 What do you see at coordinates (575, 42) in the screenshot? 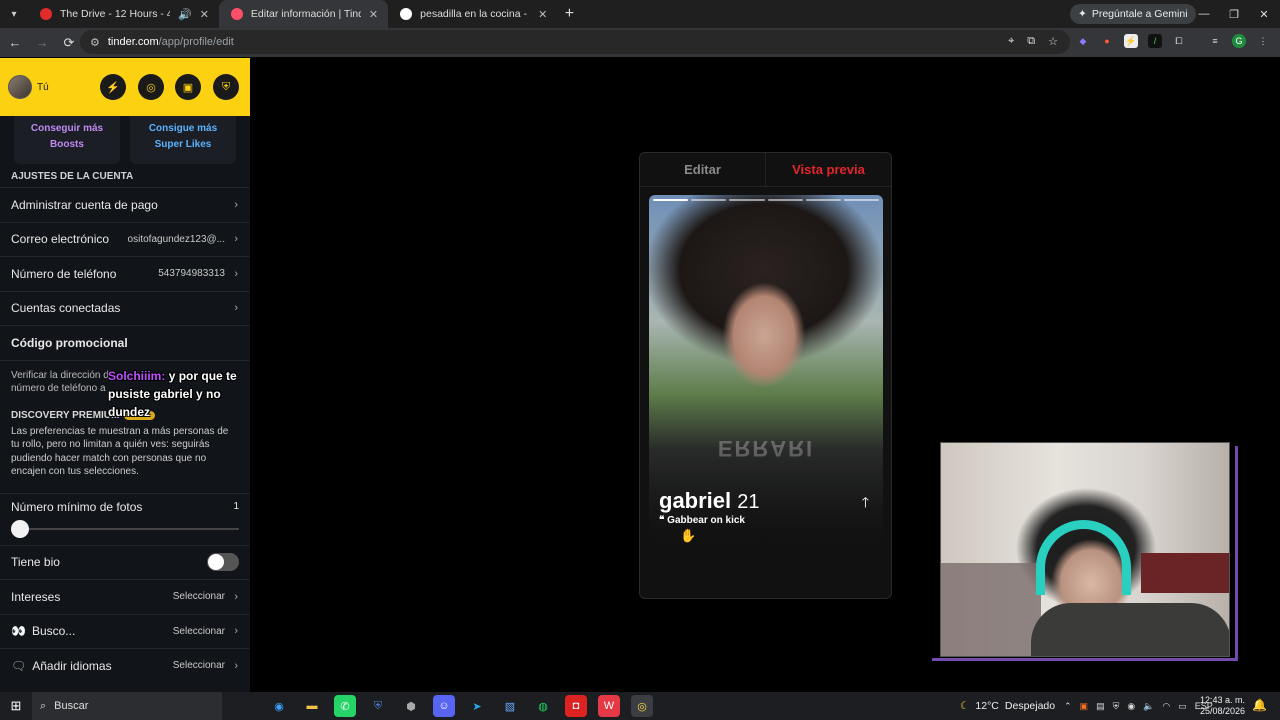
I see `url-field: ⚙ tinder.com/app/profile/edit ⌖ ⧉ ☆` at bounding box center [575, 42].